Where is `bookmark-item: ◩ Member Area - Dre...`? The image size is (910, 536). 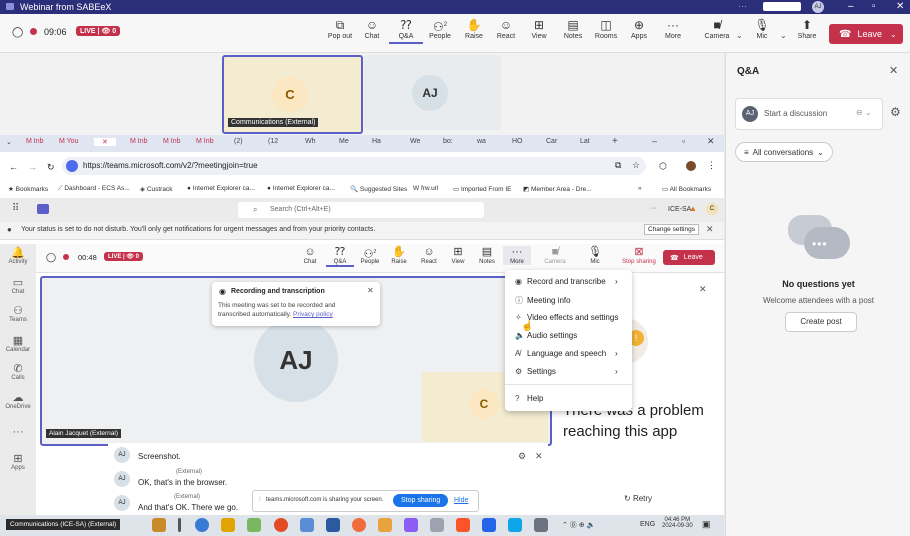 bookmark-item: ◩ Member Area - Dre... is located at coordinates (557, 189).